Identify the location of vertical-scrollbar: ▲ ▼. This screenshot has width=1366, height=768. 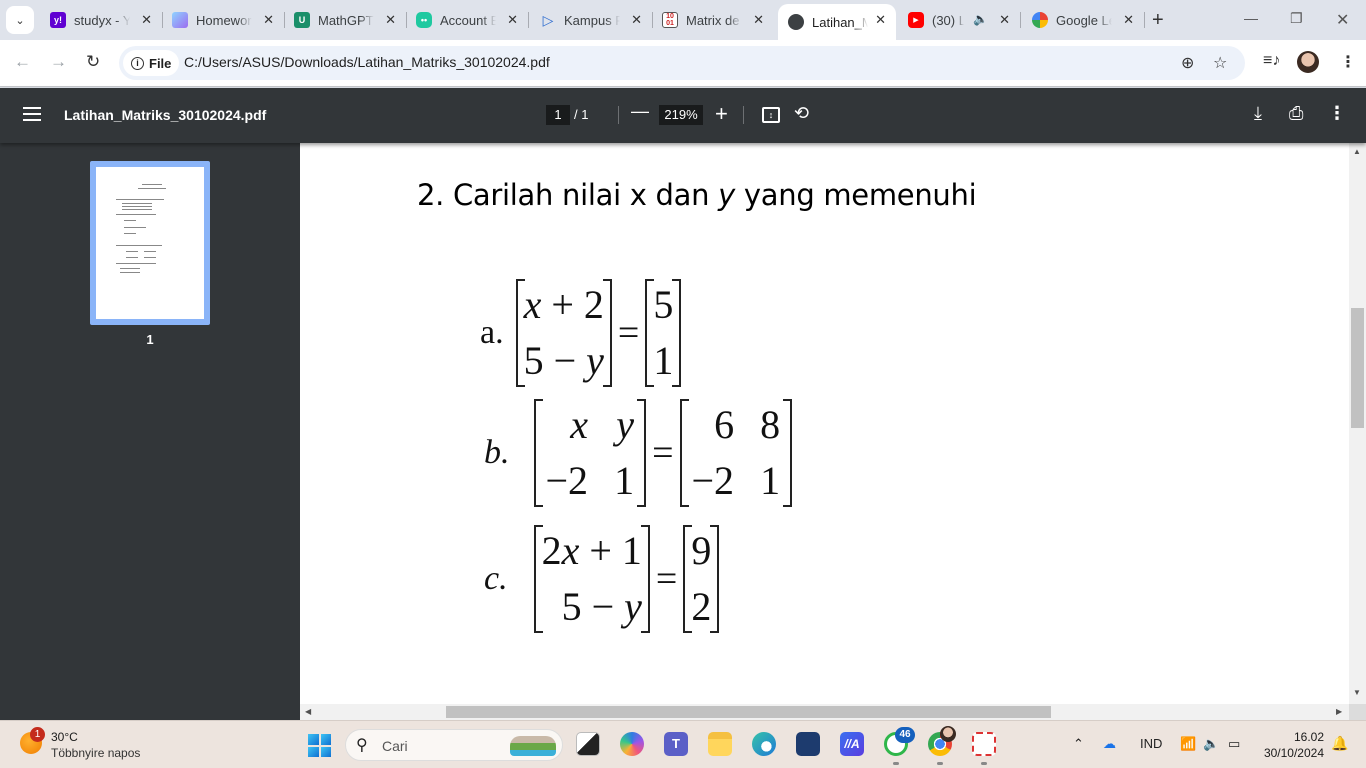
(1357, 423).